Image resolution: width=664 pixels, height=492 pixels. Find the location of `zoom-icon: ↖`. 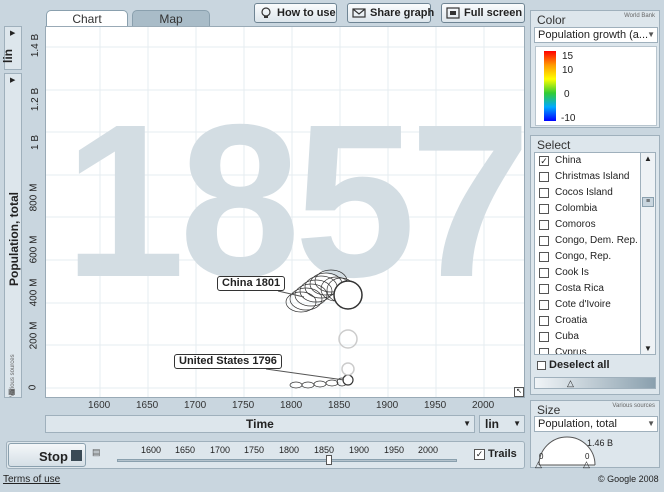

zoom-icon: ↖ is located at coordinates (519, 392).